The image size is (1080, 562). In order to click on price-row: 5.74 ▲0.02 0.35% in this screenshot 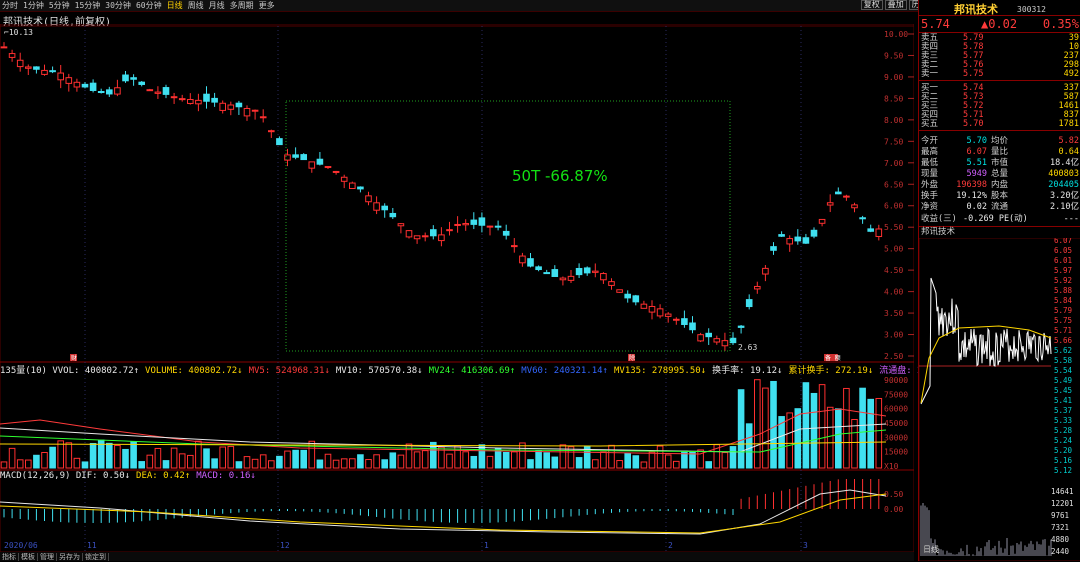, I will do `click(999, 24)`.